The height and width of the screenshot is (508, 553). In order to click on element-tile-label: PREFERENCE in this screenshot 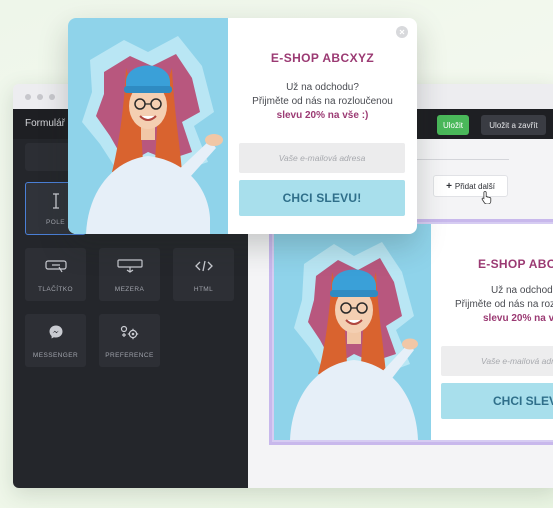, I will do `click(129, 355)`.